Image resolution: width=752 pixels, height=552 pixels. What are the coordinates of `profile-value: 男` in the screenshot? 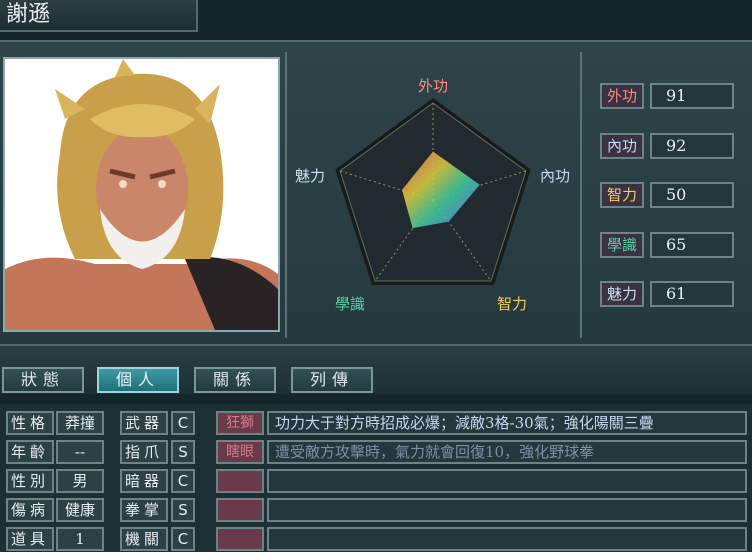 It's located at (80, 481).